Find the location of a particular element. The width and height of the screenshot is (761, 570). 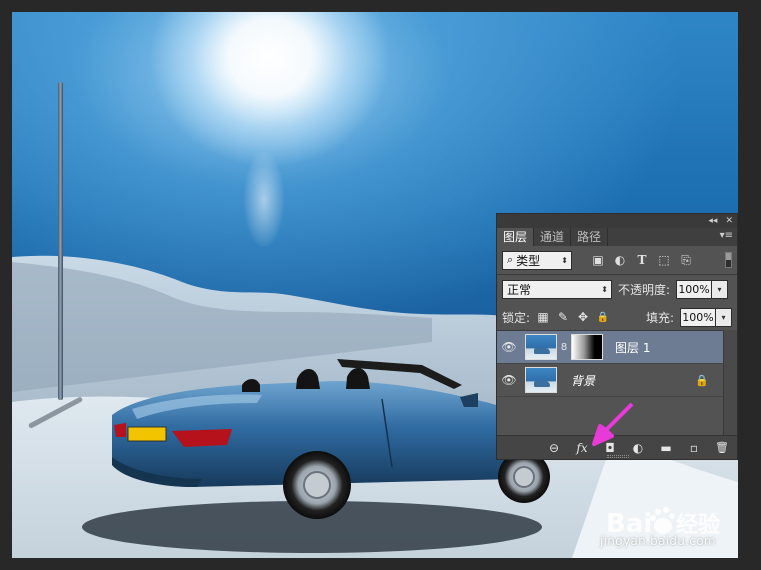

resize-grip is located at coordinates (618, 456).